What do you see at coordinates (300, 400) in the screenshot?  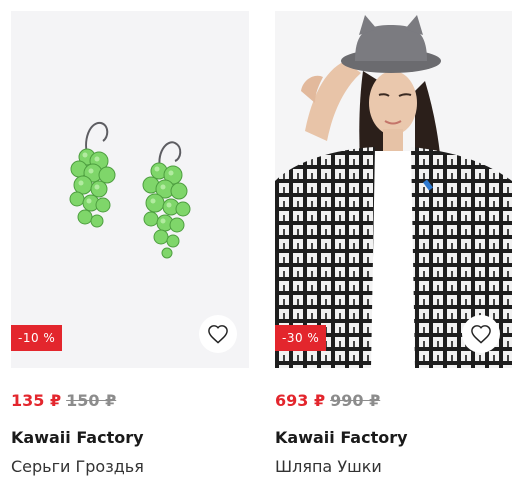 I see `price-current: 693 ₽` at bounding box center [300, 400].